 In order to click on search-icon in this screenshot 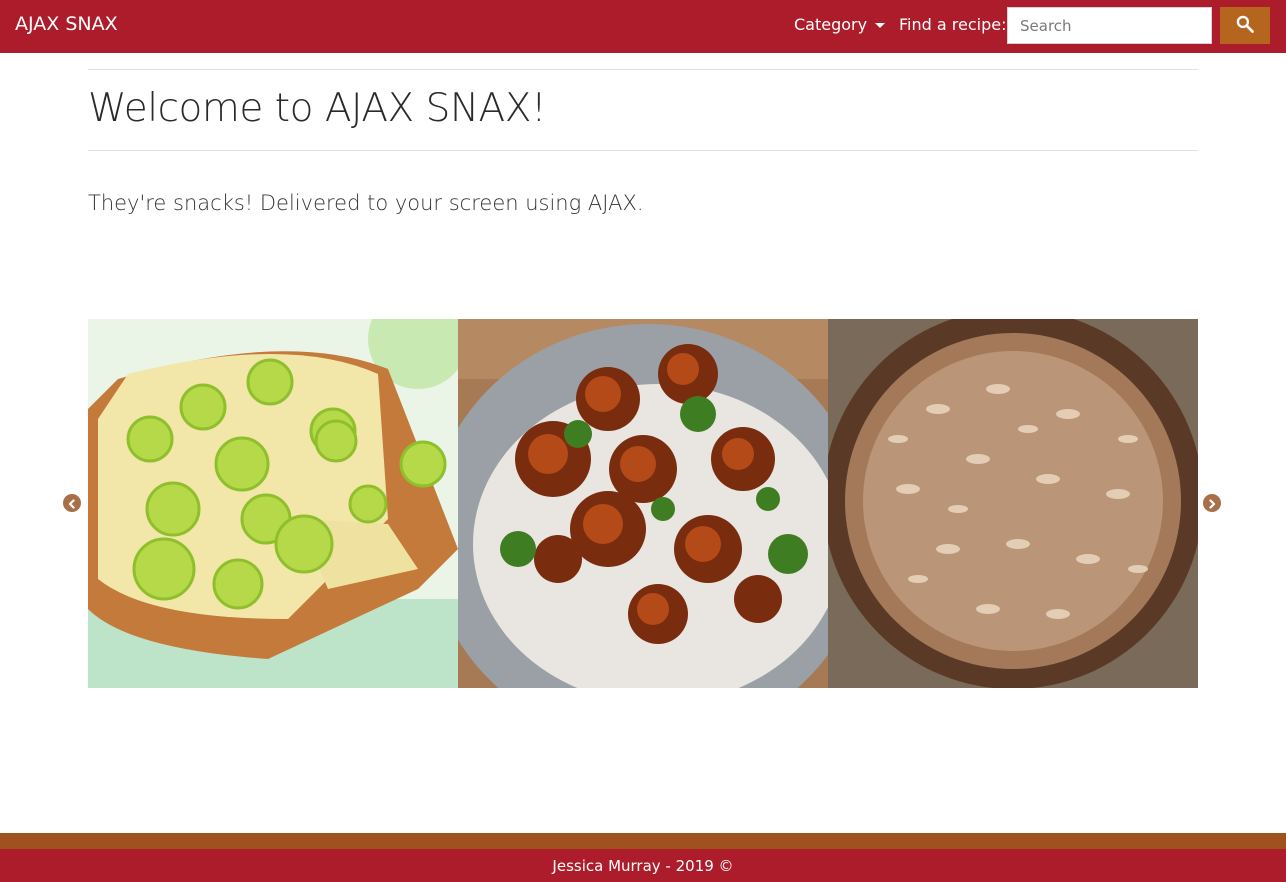, I will do `click(1245, 25)`.